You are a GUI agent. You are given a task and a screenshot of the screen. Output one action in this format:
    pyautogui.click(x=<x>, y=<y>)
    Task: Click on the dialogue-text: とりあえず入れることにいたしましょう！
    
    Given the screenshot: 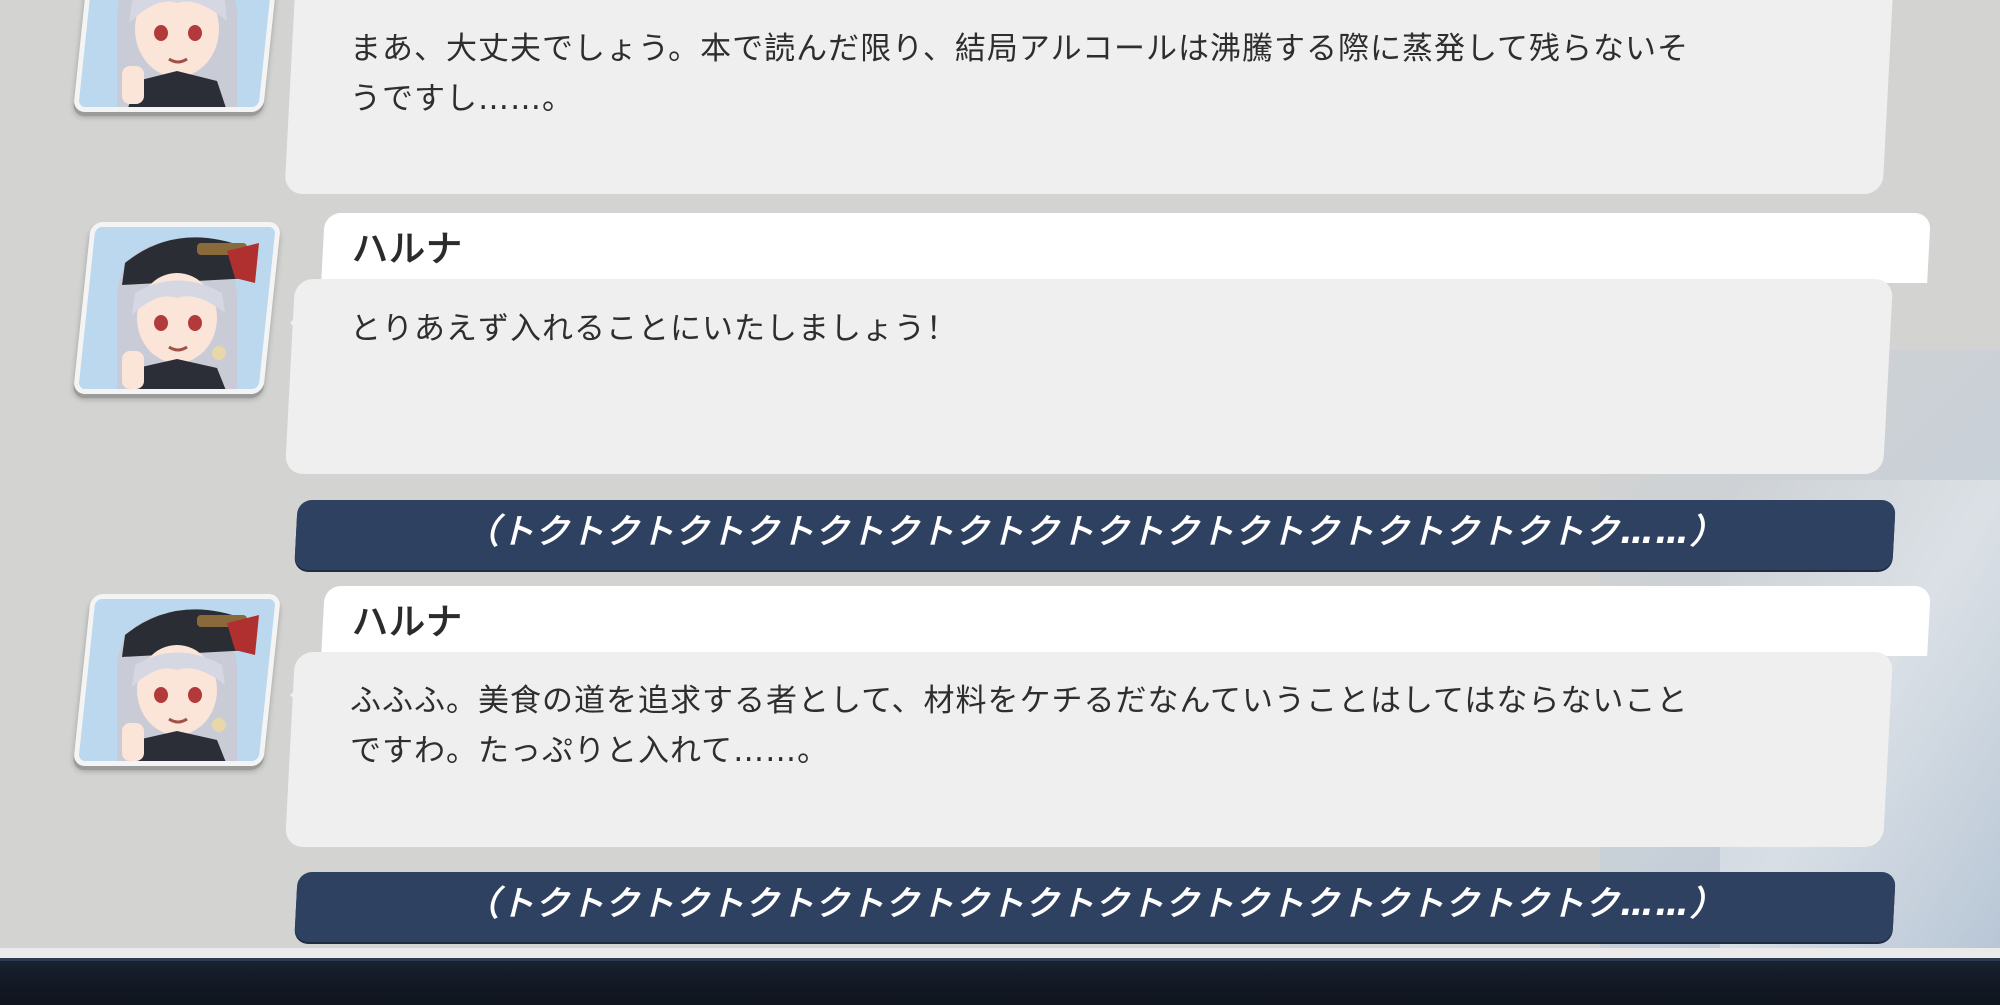 What is the action you would take?
    pyautogui.click(x=654, y=329)
    